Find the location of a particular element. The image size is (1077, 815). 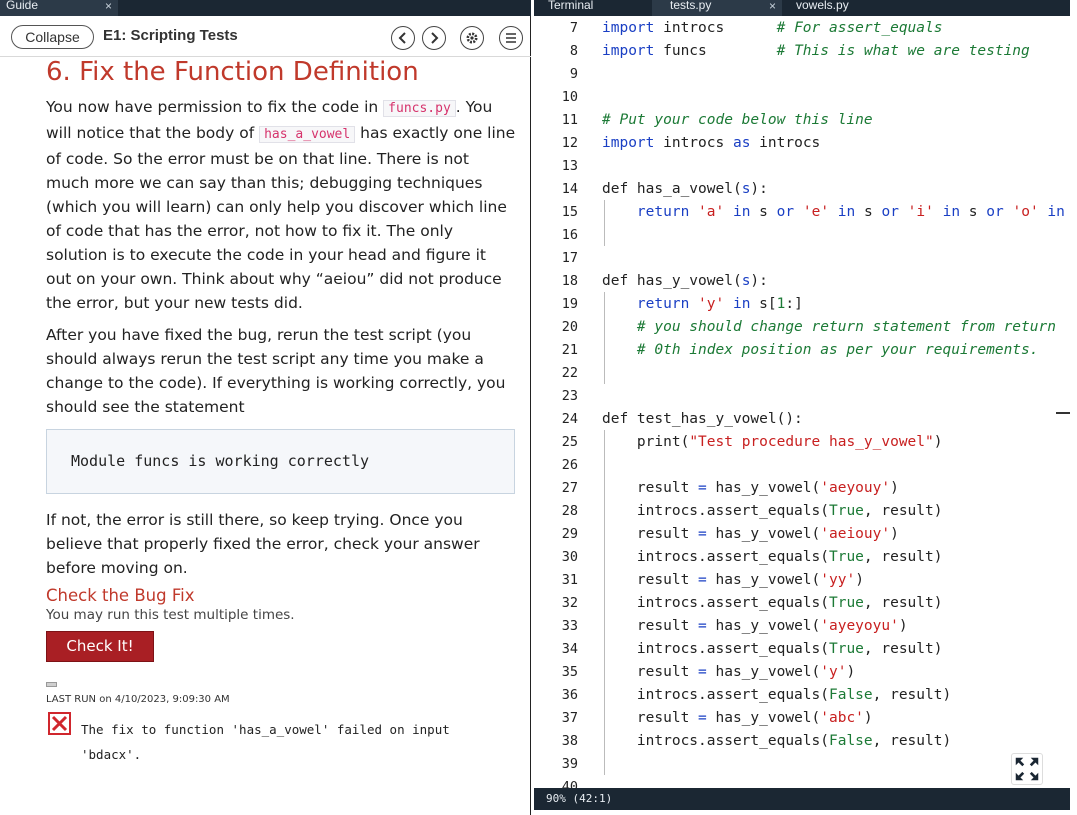

guide-tab-bar: Guide × is located at coordinates (265, 8).